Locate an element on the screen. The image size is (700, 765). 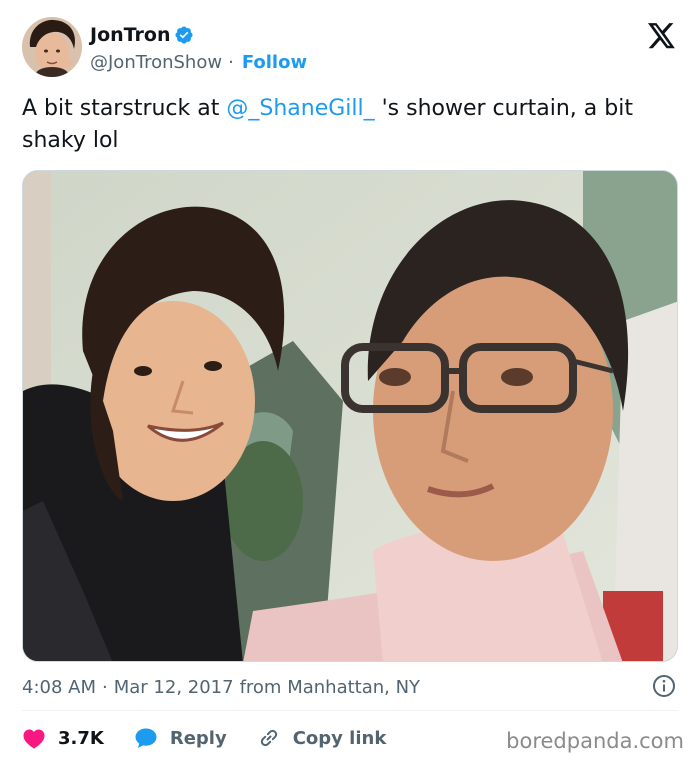
heart-icon is located at coordinates (34, 739).